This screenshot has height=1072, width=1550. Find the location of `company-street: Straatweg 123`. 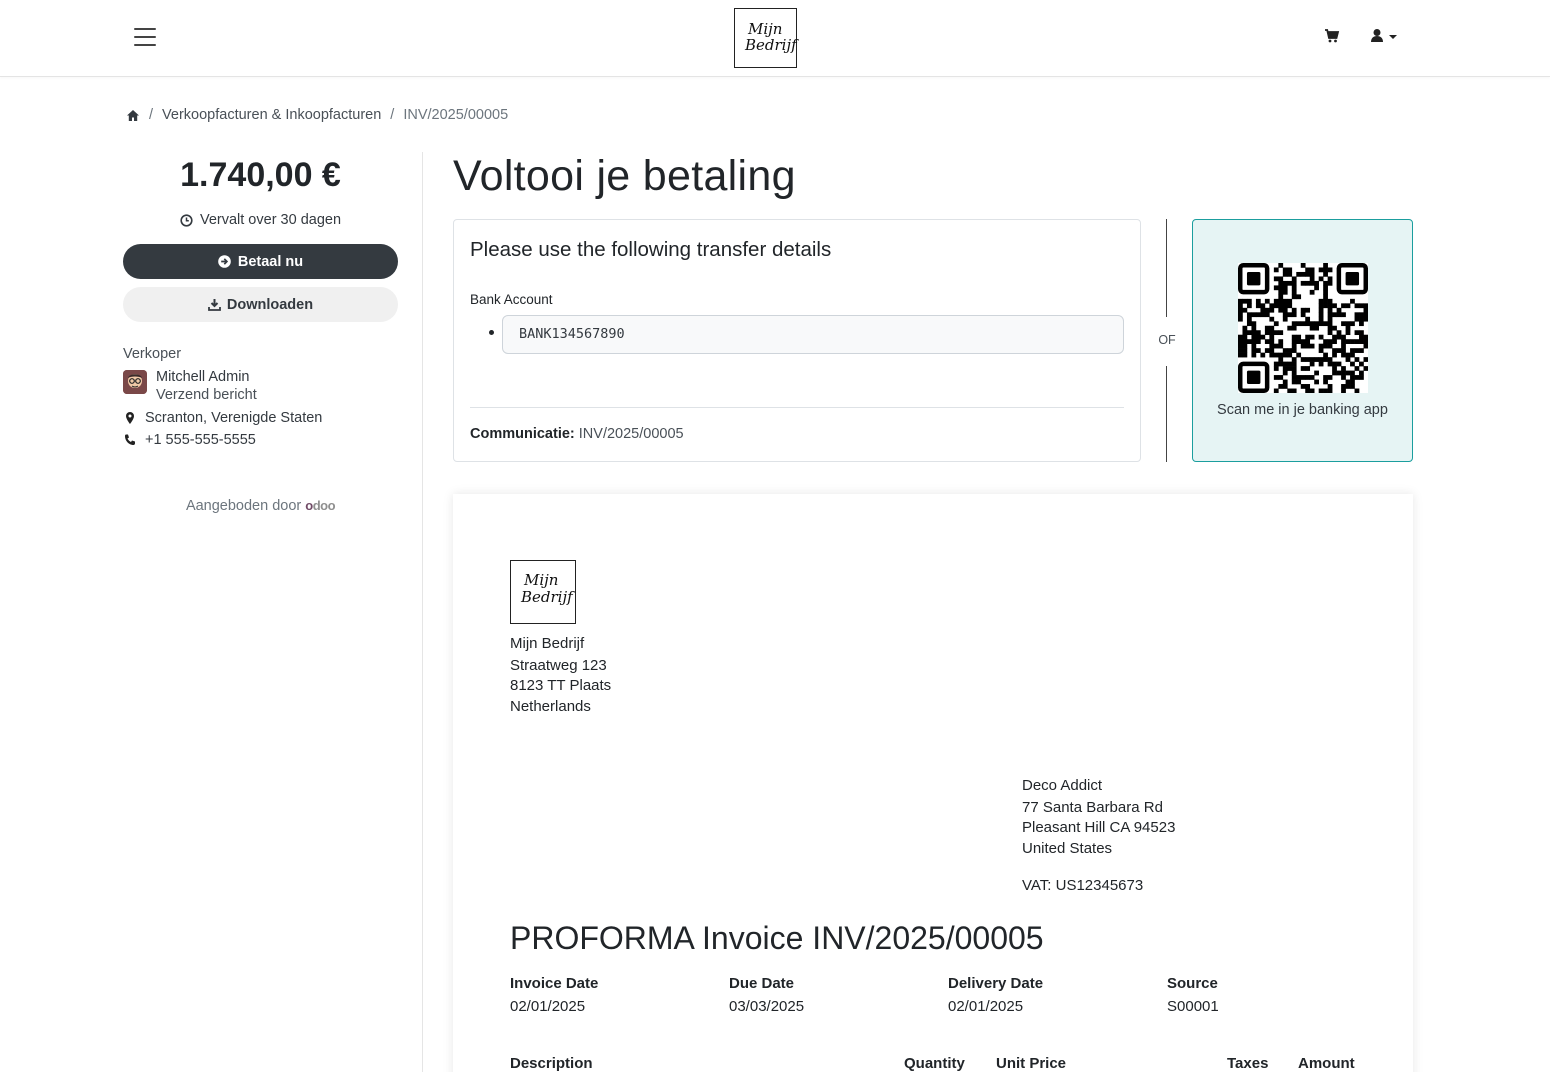

company-street: Straatweg 123 is located at coordinates (558, 665).